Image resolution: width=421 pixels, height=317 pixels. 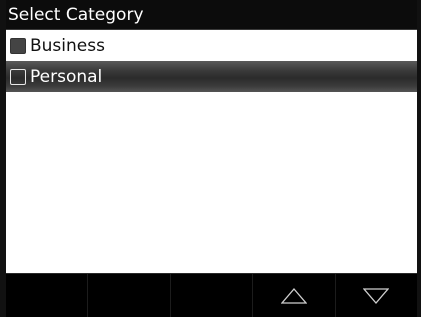 I want to click on scroll-up-button, so click(x=294, y=295).